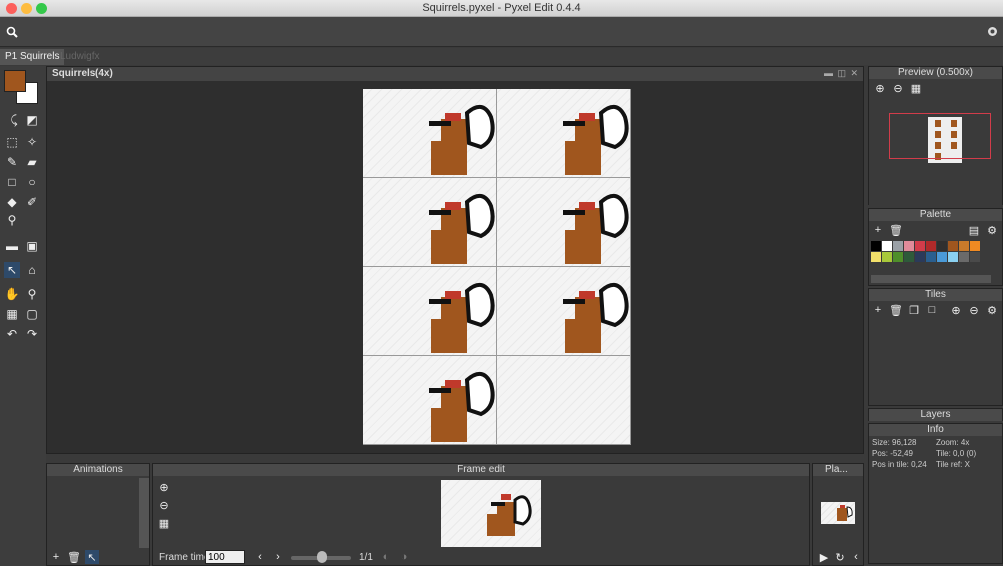  I want to click on previous-frame-icon: ‹, so click(260, 557).